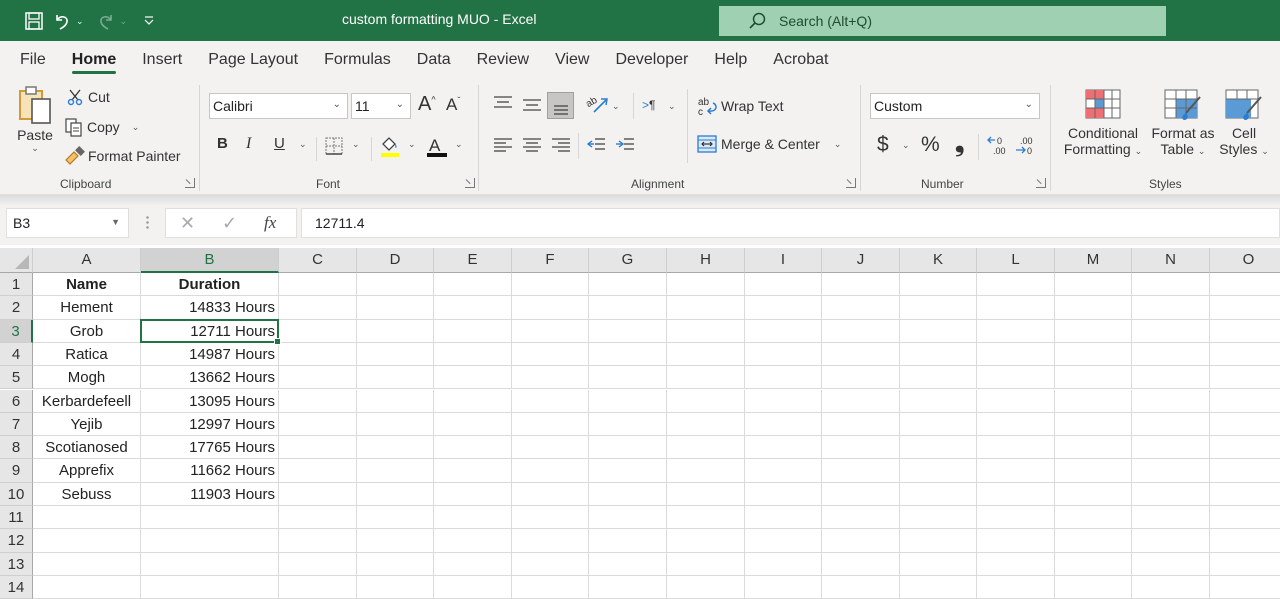 This screenshot has width=1280, height=599. Describe the element at coordinates (33, 60) in the screenshot. I see `tab-file: File` at that location.